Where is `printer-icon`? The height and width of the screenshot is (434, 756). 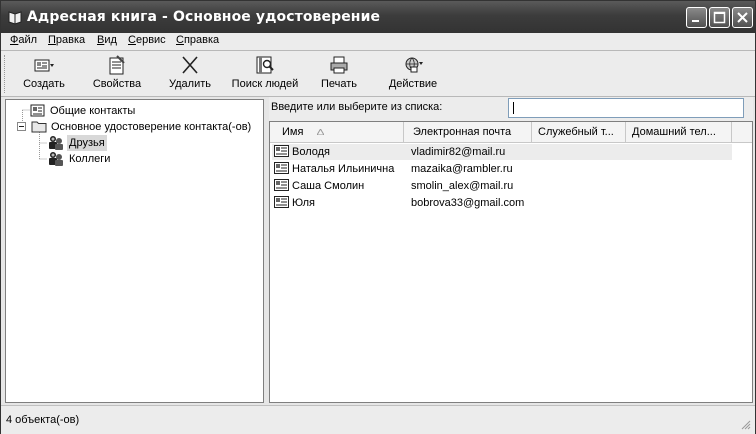 printer-icon is located at coordinates (339, 65).